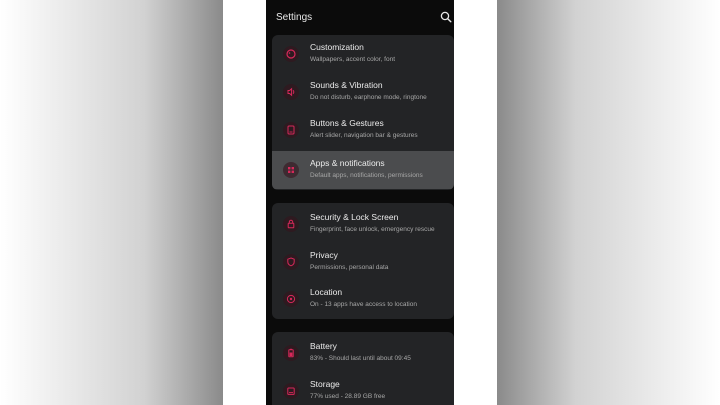 Image resolution: width=720 pixels, height=405 pixels. I want to click on settings-item-label: Sounds & Vibration, so click(346, 85).